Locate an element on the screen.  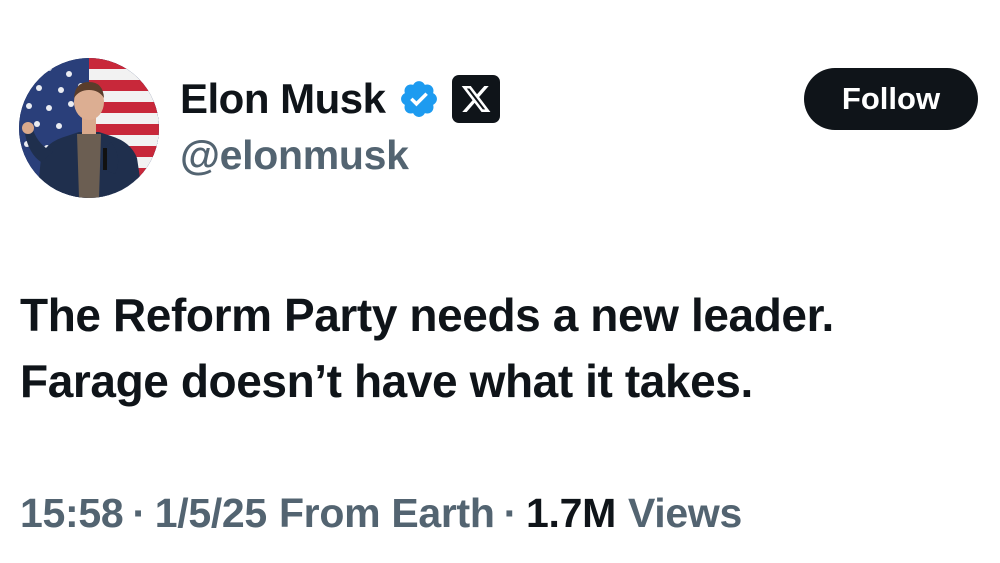
avatar is located at coordinates (89, 128).